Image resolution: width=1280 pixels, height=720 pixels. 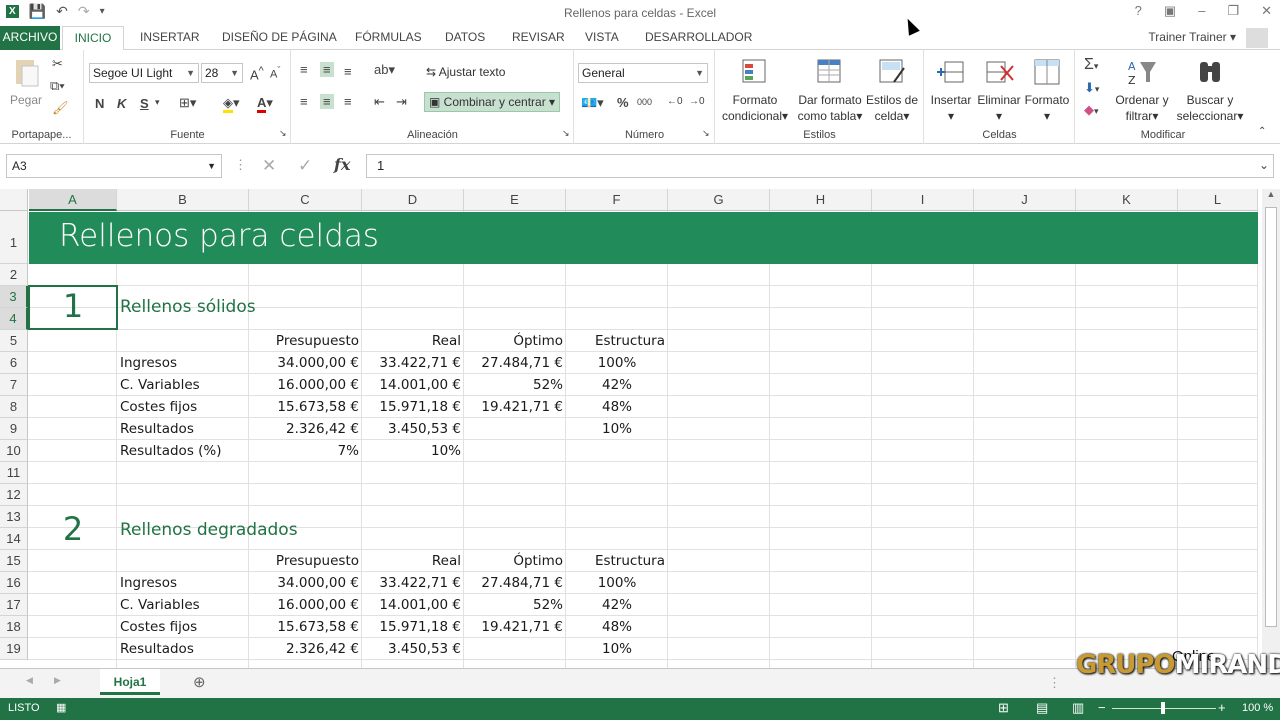 I want to click on header-cell: Estructura, so click(x=615, y=341).